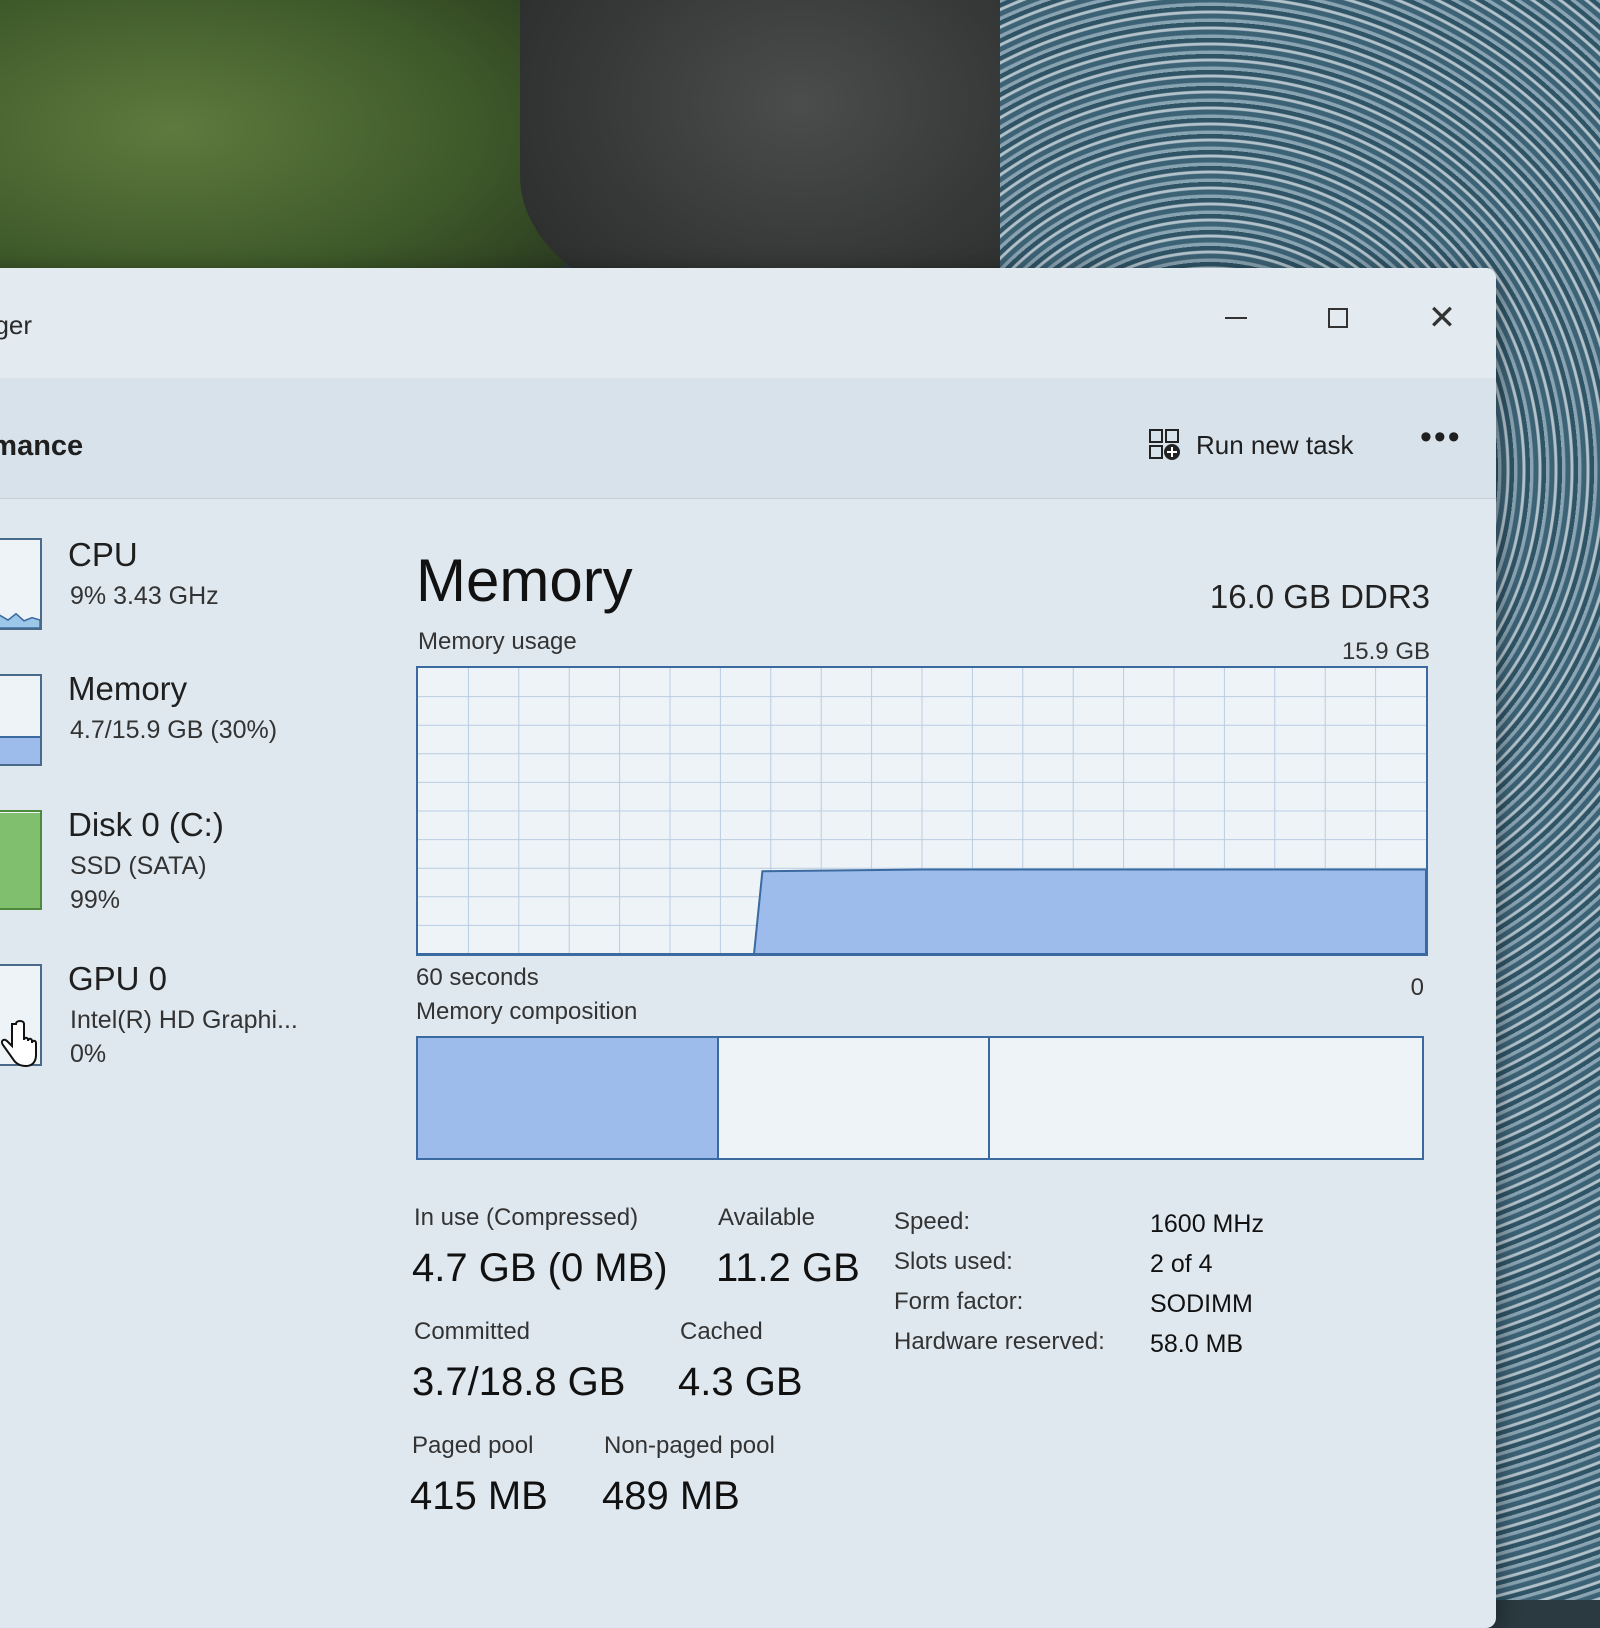 This screenshot has width=1600, height=1628. I want to click on close-icon: ✕, so click(1442, 318).